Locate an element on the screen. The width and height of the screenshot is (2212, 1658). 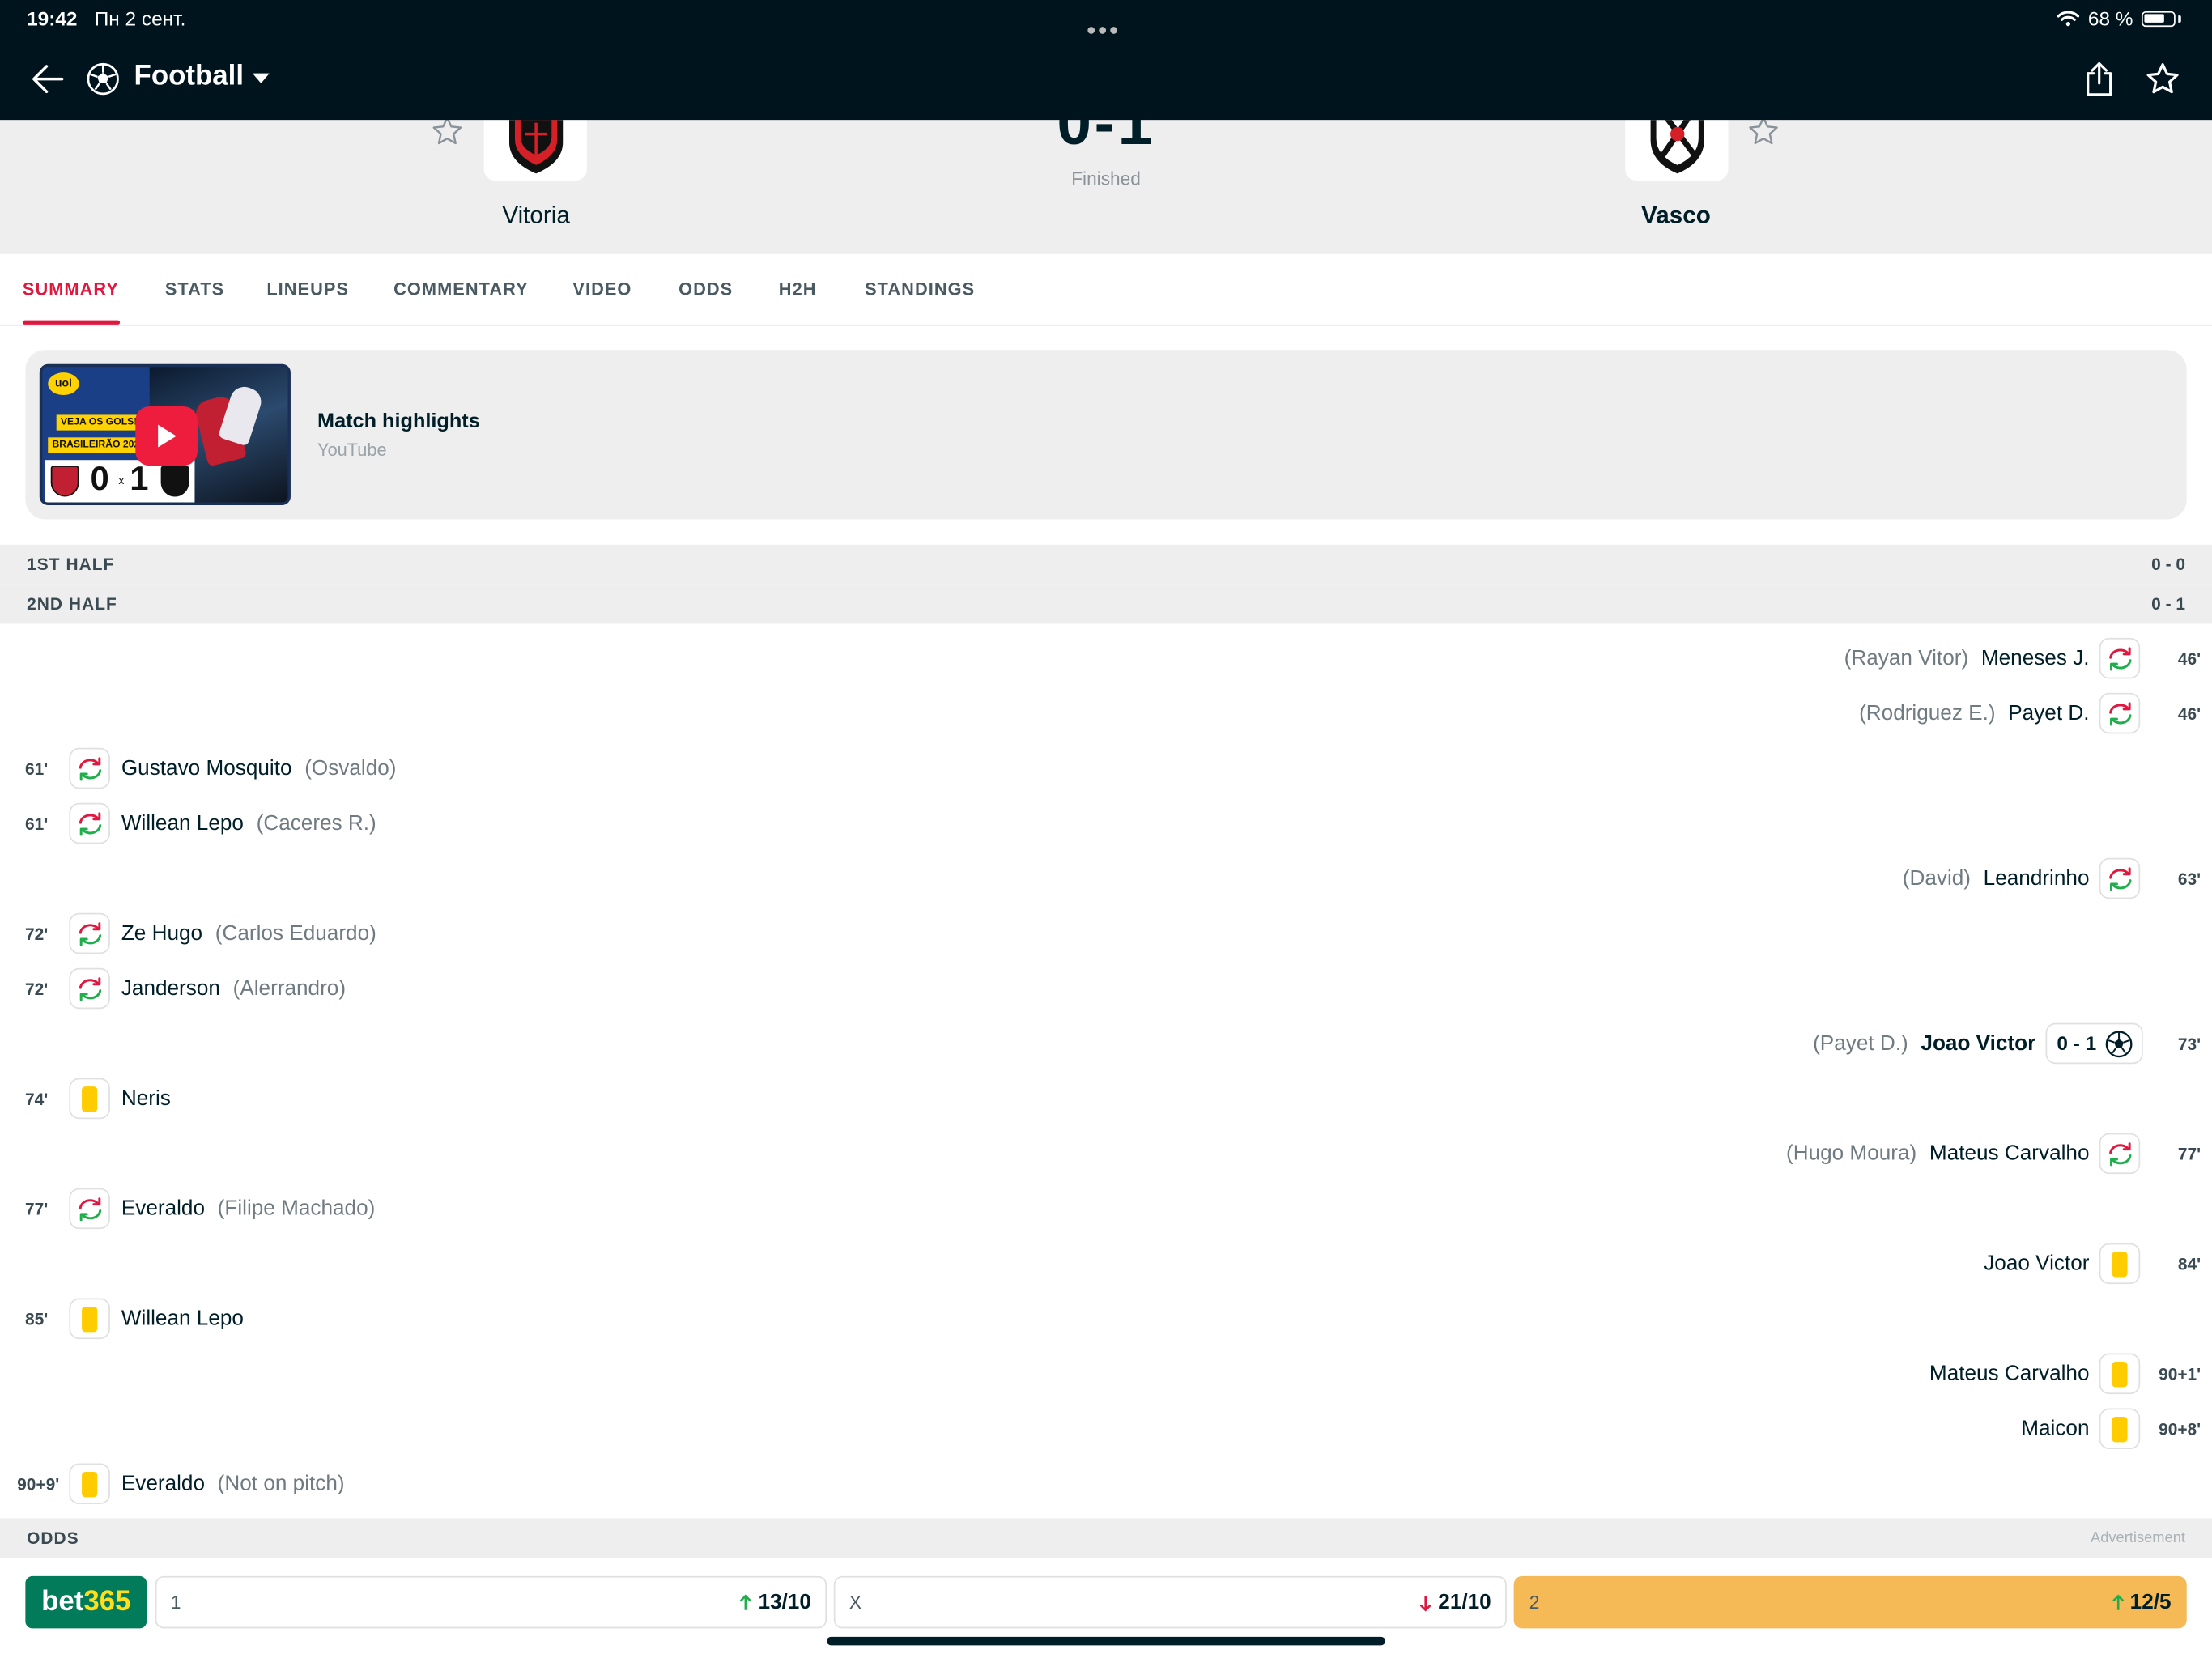
away-team-name: Vasco is located at coordinates (1676, 216).